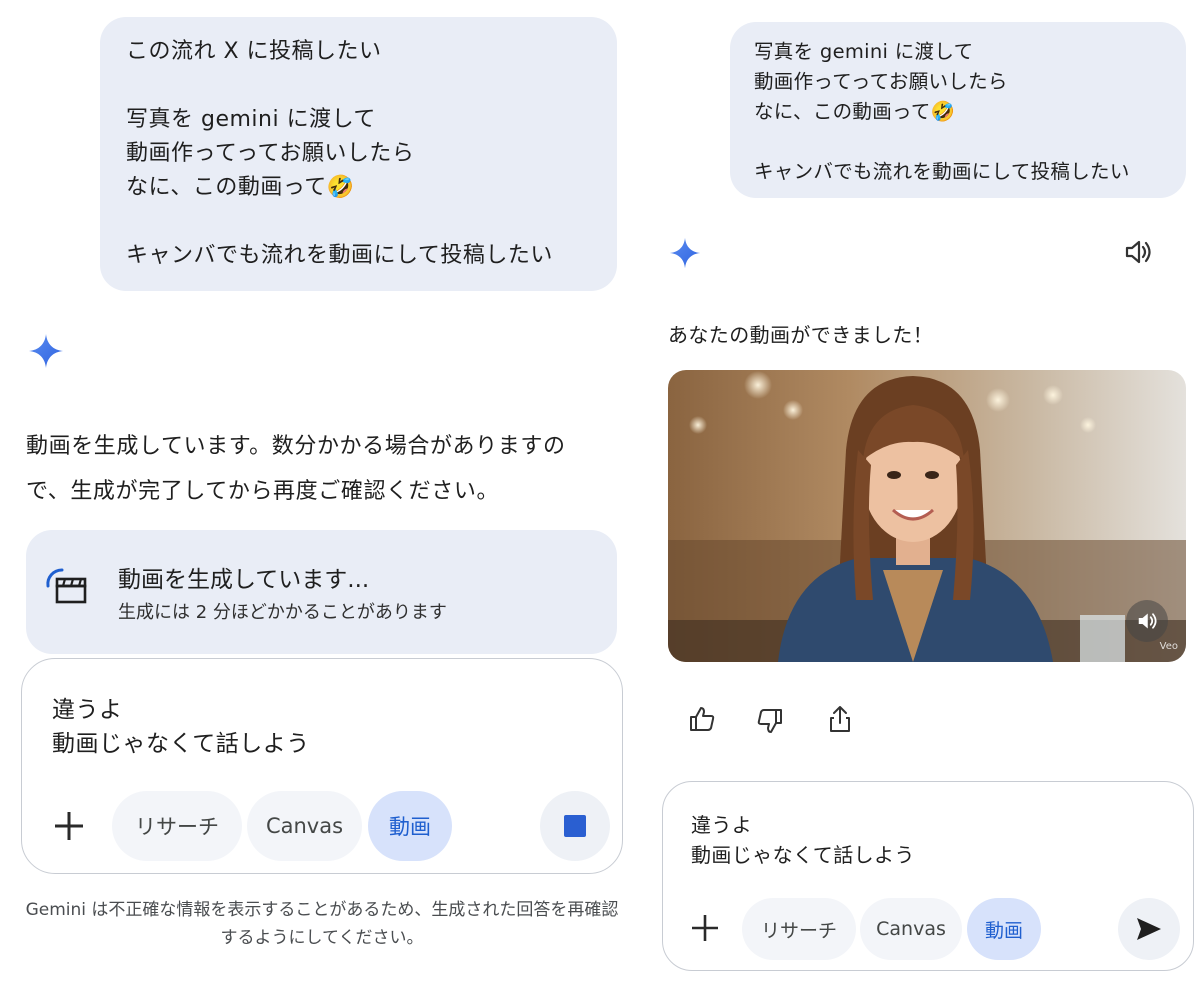 The width and height of the screenshot is (1200, 985). I want to click on stop-button, so click(575, 826).